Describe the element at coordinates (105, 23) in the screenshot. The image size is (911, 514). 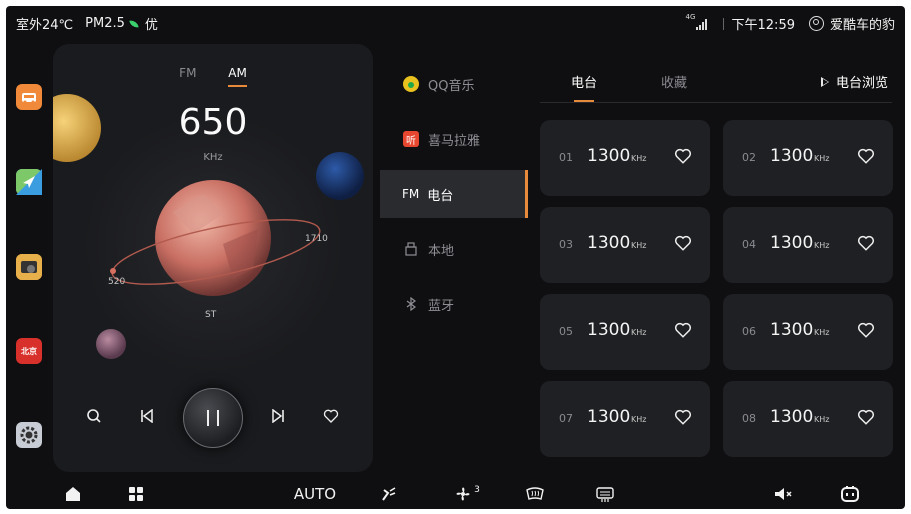
I see `pm25-label: PM2.5` at that location.